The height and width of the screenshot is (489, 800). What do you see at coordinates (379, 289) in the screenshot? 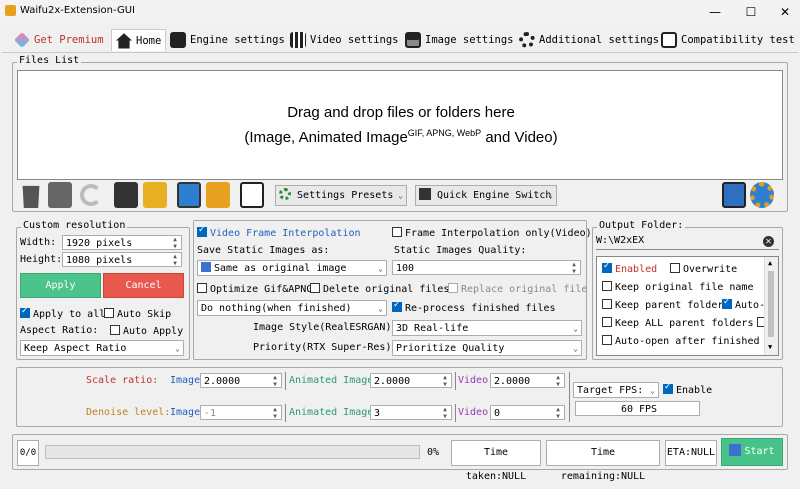
I see `delete-original-checkbox: Delete original files` at bounding box center [379, 289].